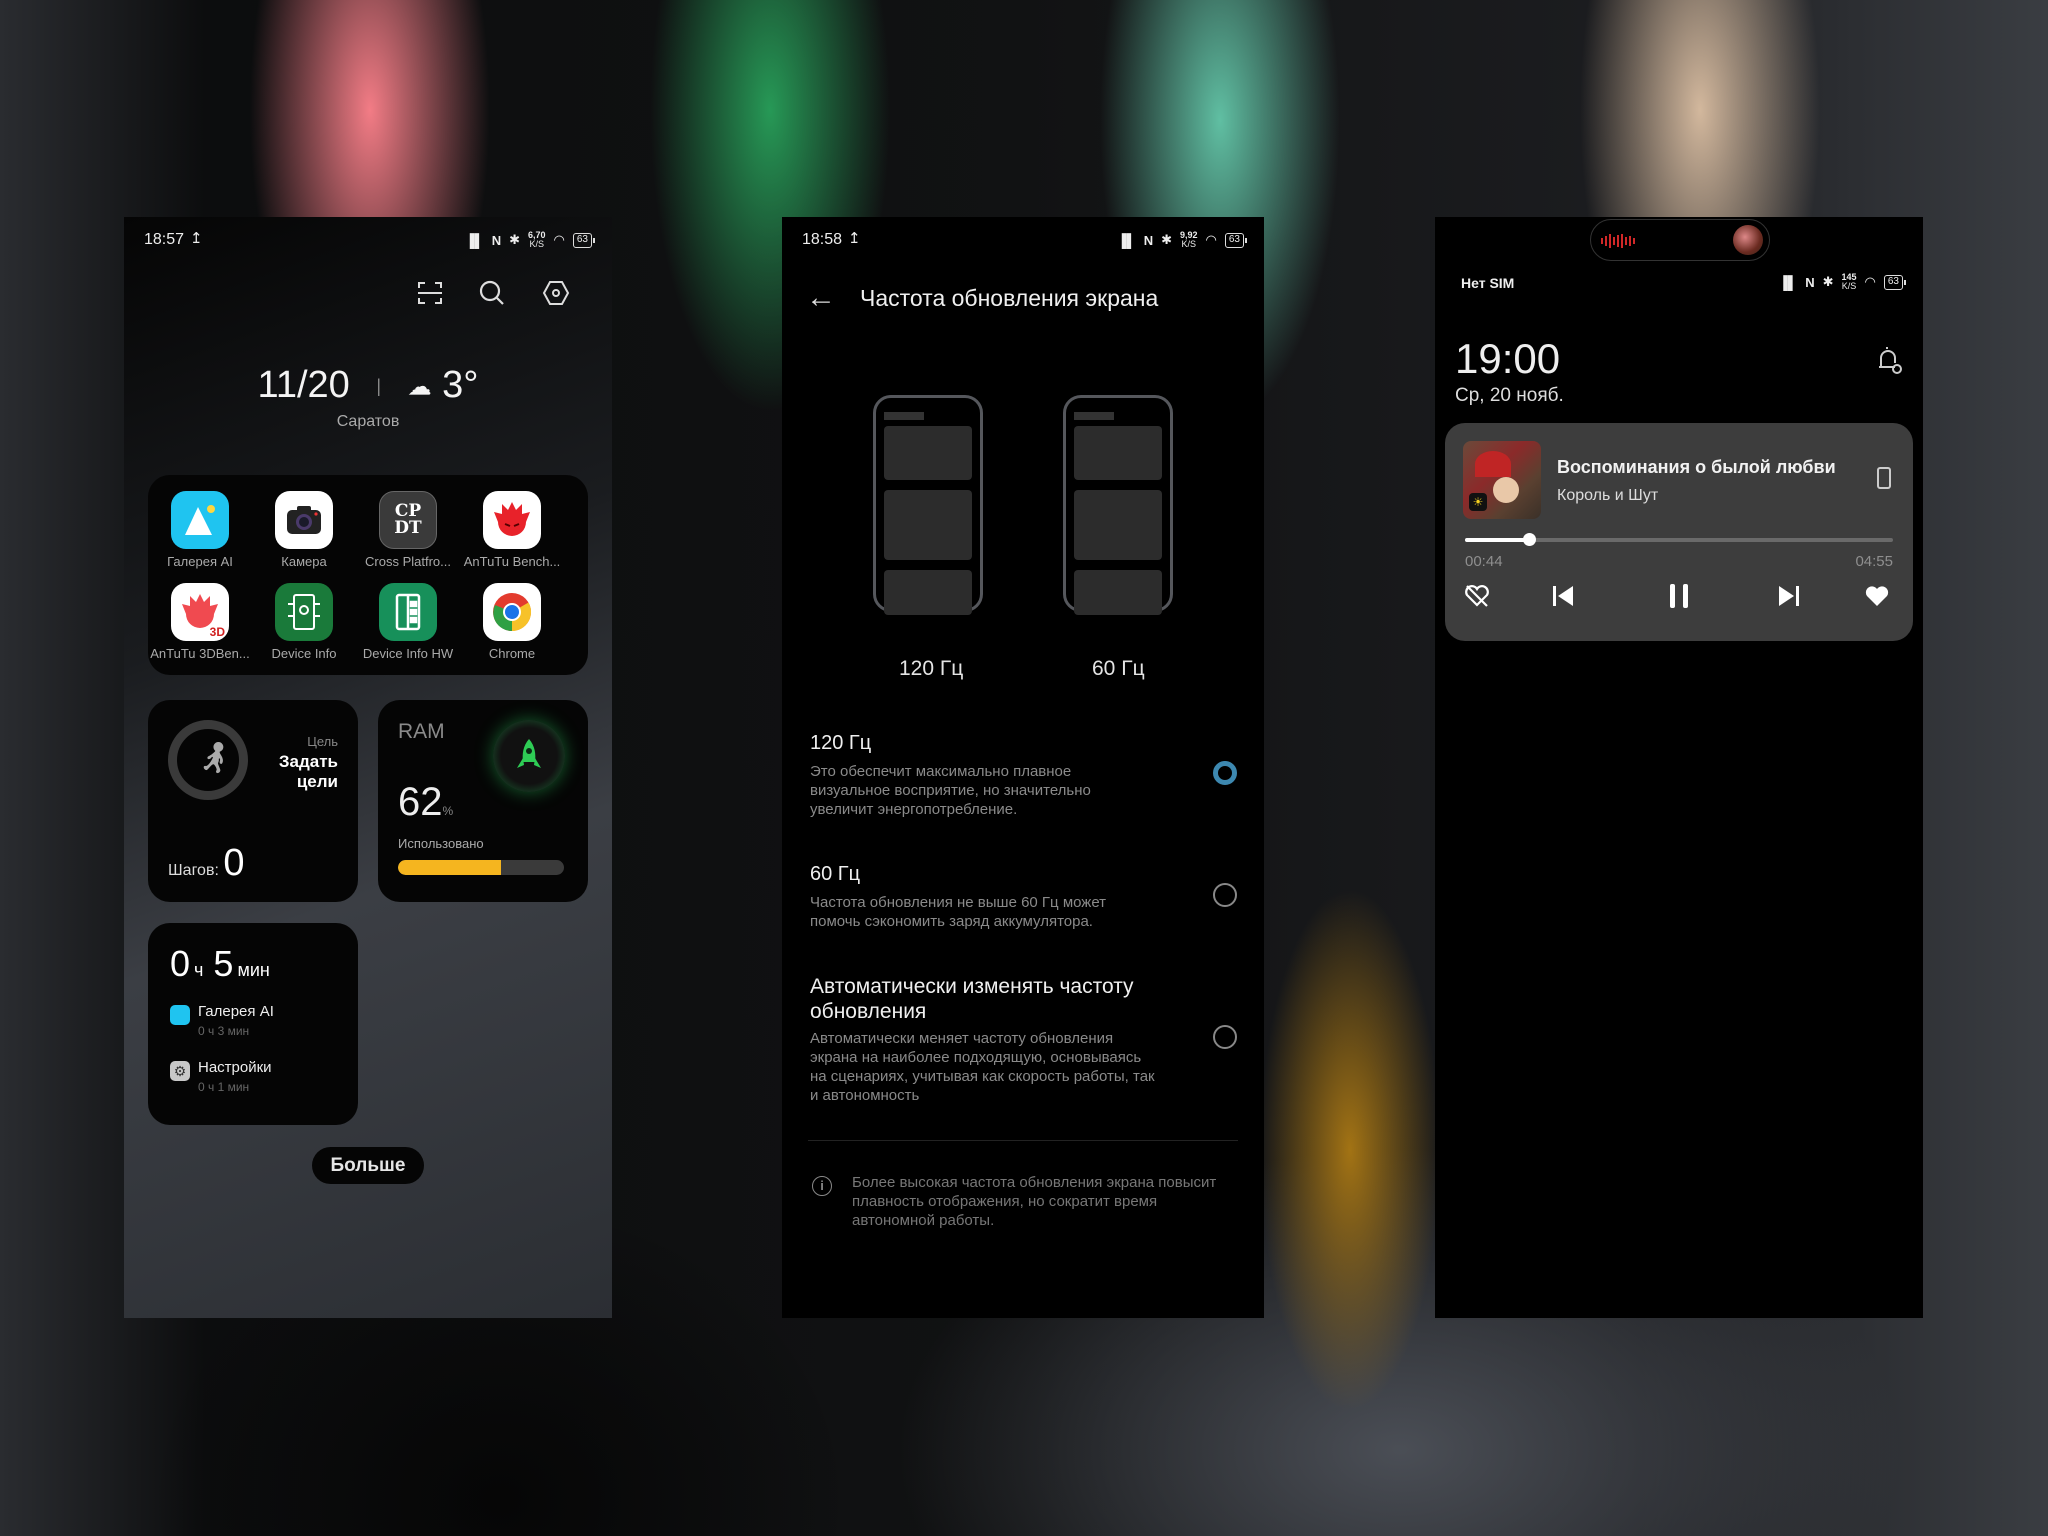 The width and height of the screenshot is (2048, 1536). Describe the element at coordinates (449, 867) in the screenshot. I see `ram-progress-fill` at that location.